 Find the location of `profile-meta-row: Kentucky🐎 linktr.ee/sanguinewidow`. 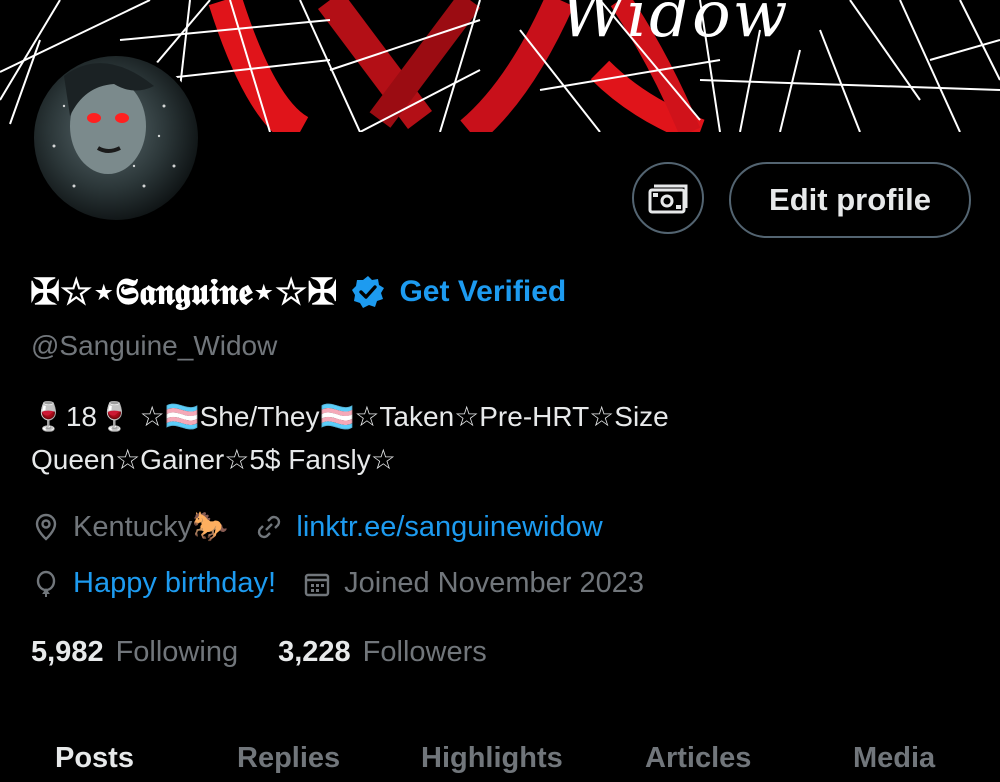

profile-meta-row: Kentucky🐎 linktr.ee/sanguinewidow is located at coordinates (317, 527).